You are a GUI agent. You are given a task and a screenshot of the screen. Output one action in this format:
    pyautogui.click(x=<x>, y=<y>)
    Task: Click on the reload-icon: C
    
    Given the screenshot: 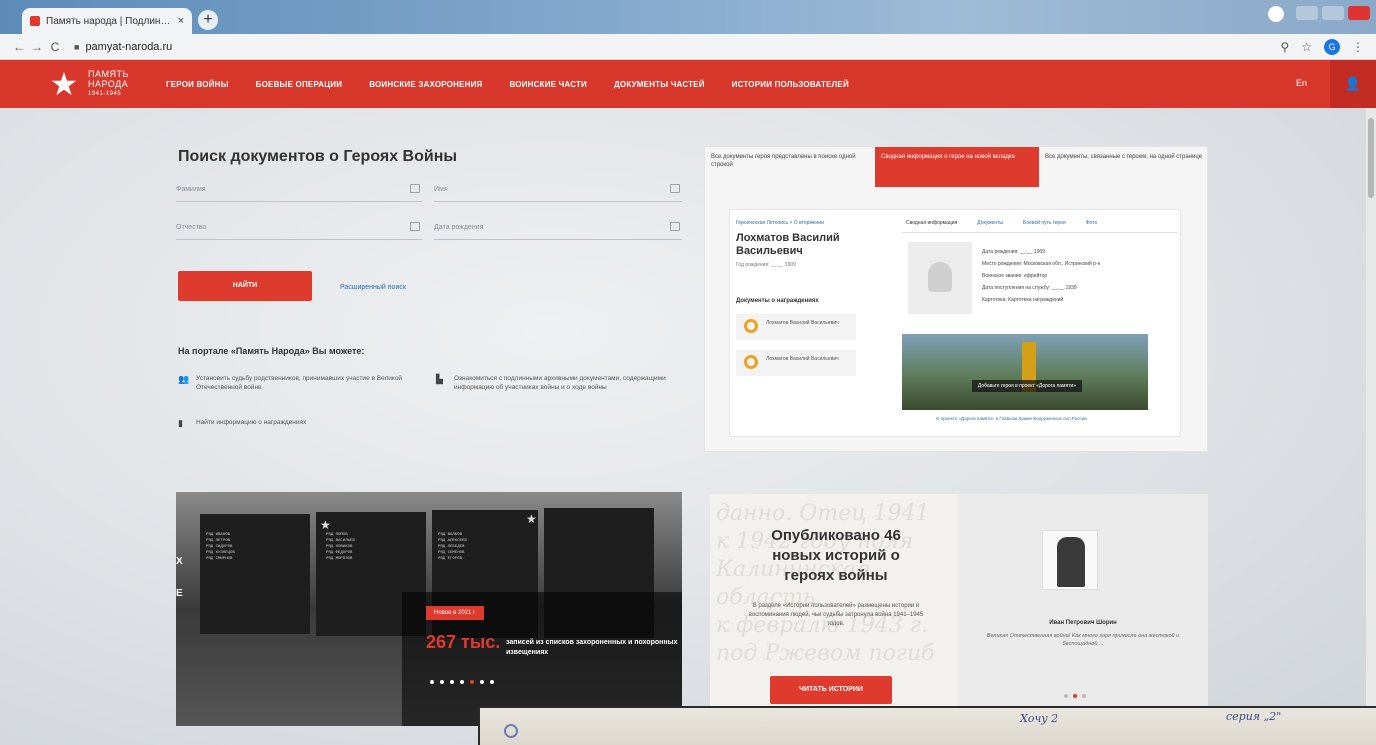 What is the action you would take?
    pyautogui.click(x=55, y=47)
    